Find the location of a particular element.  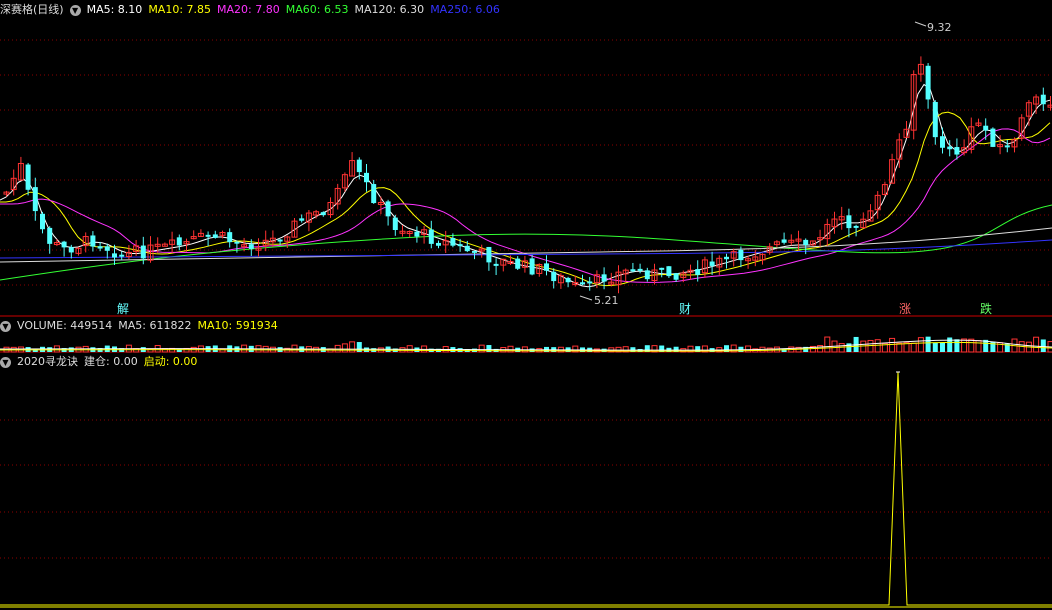

volume-ma10: MA10: 591934 is located at coordinates (237, 325).